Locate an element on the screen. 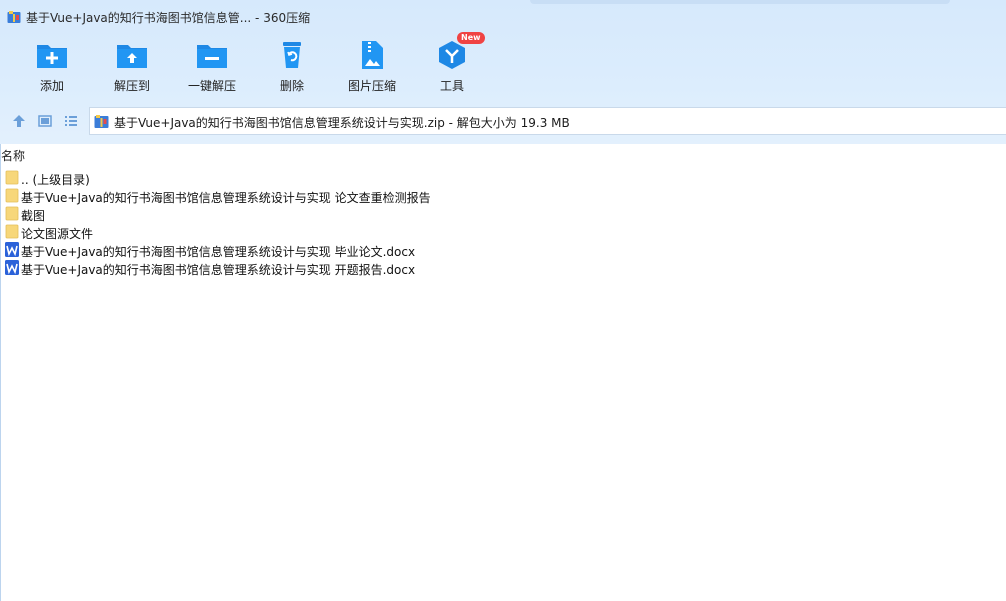 This screenshot has height=601, width=1006. detail-view-icon is located at coordinates (45, 121).